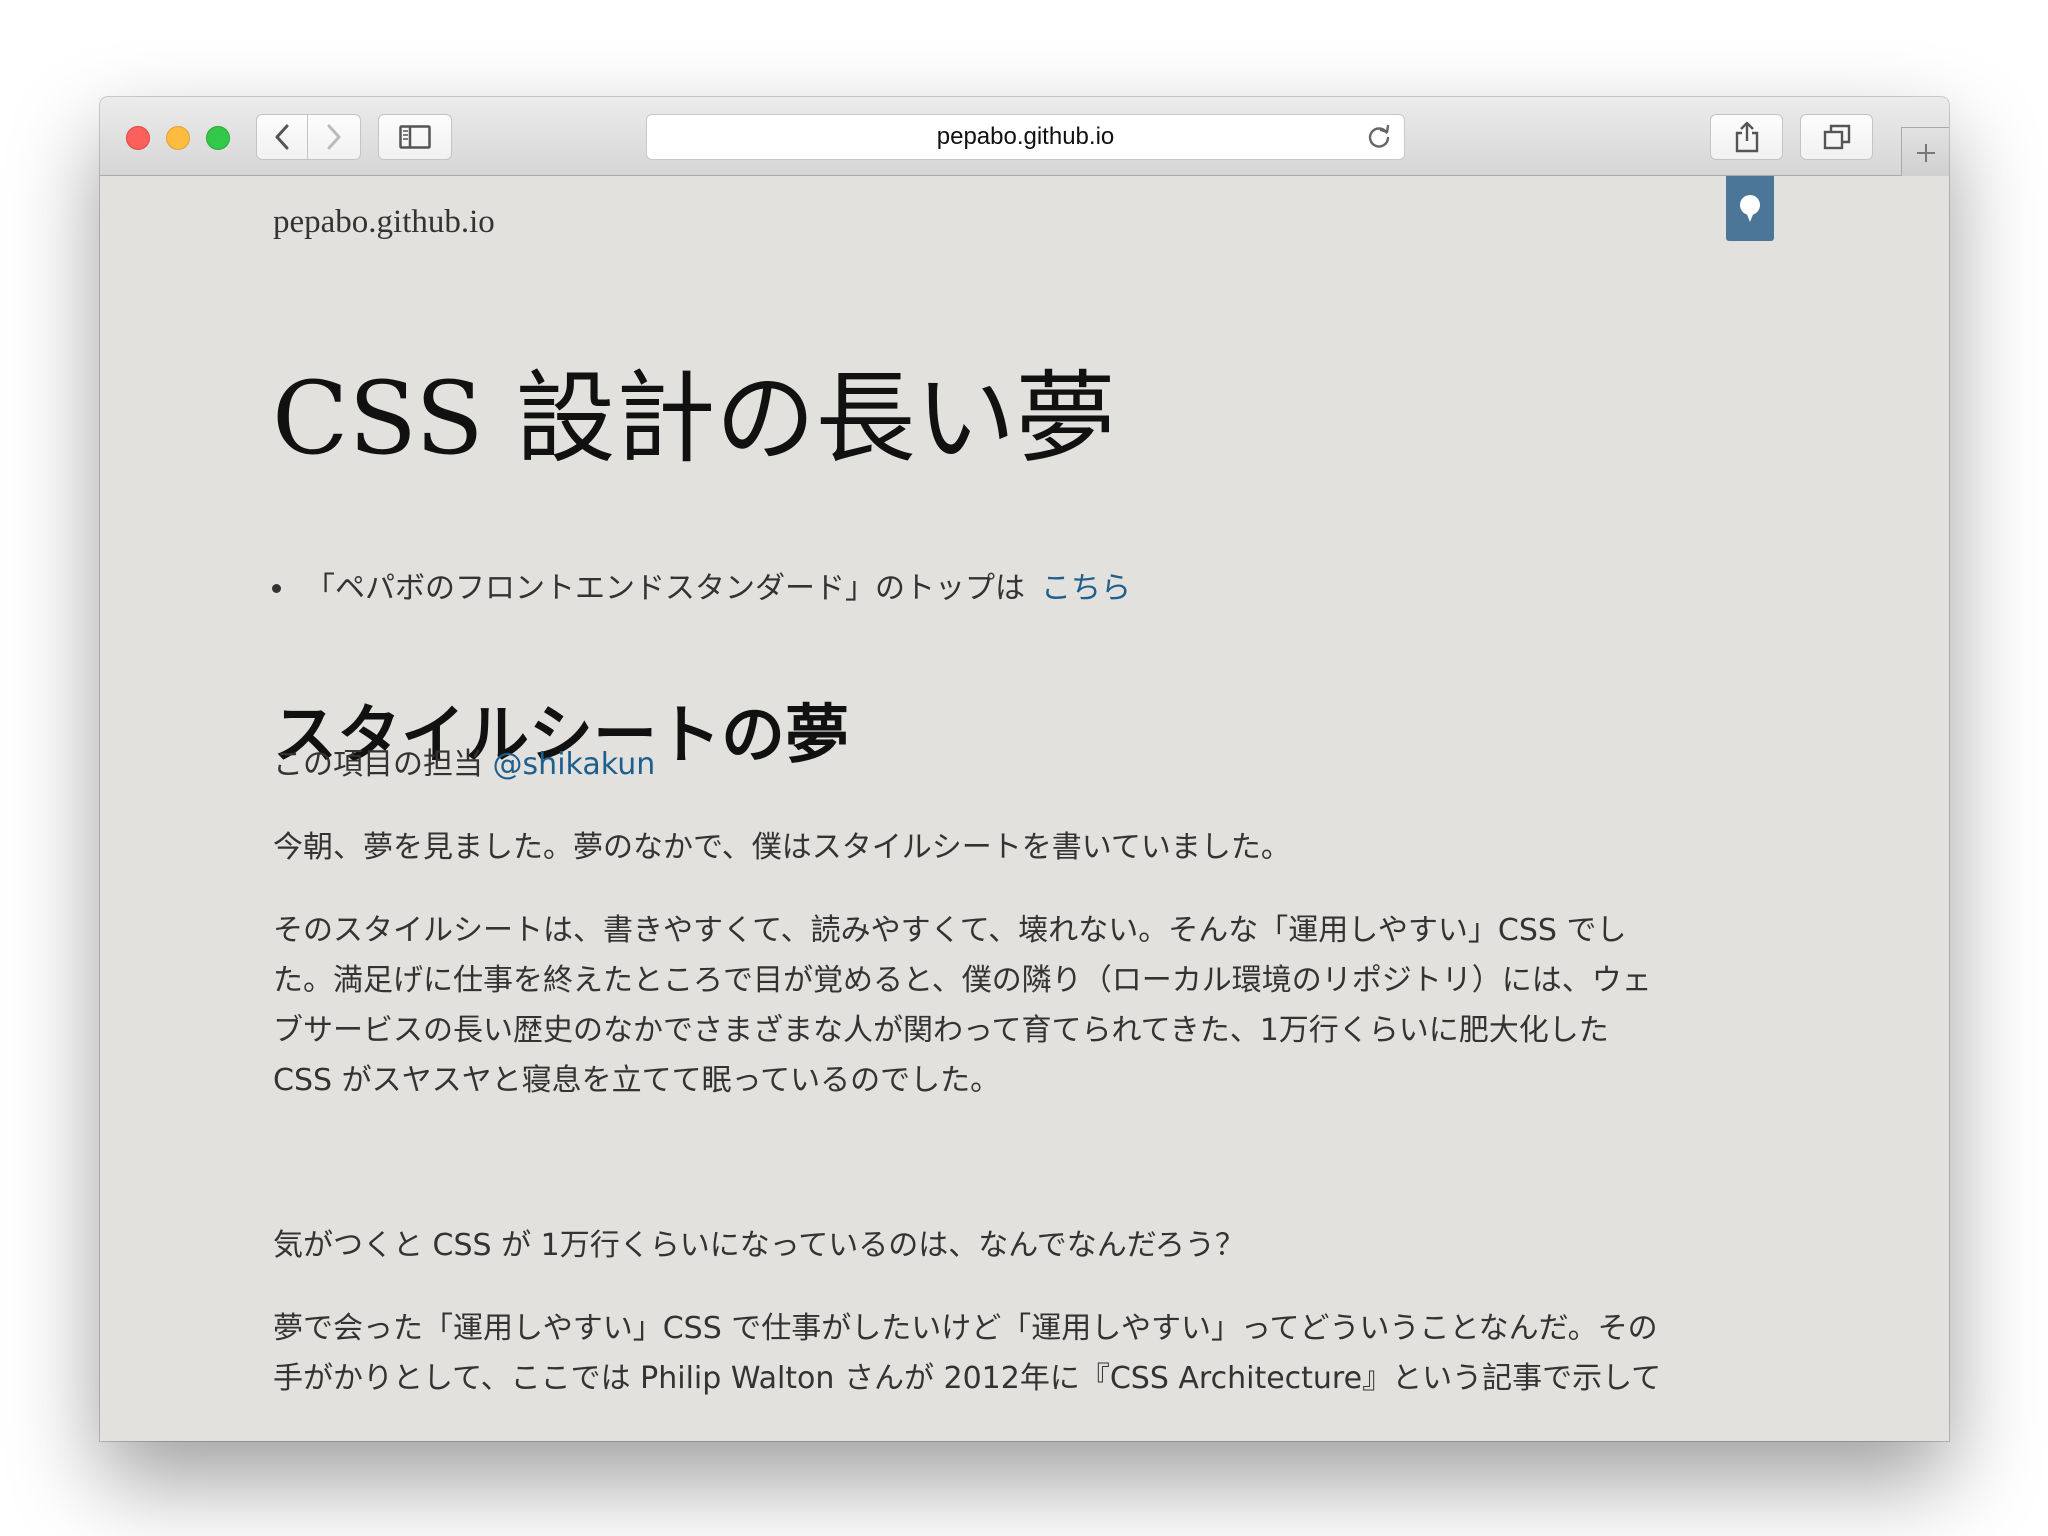 The height and width of the screenshot is (1536, 2048). I want to click on share-icon, so click(1746, 137).